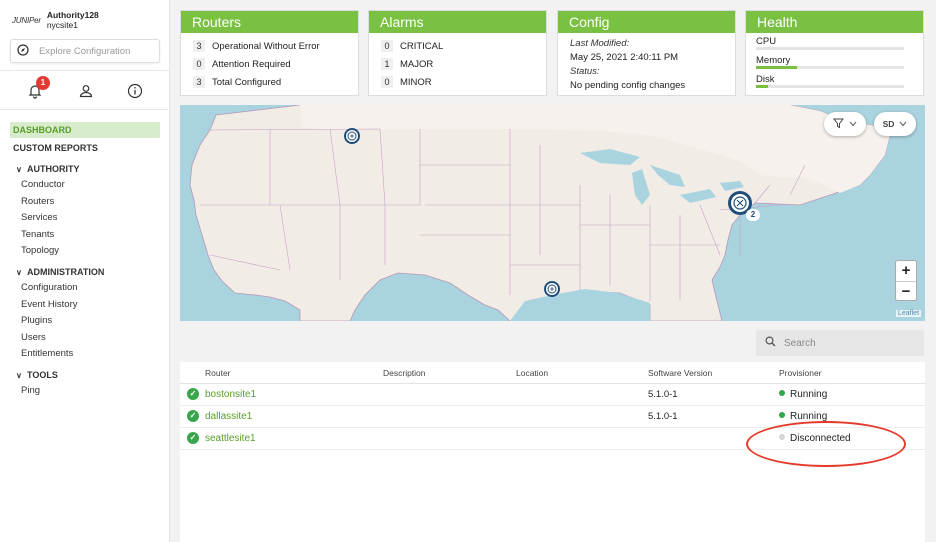 The height and width of the screenshot is (542, 936). Describe the element at coordinates (845, 124) in the screenshot. I see `map-filter-button` at that location.